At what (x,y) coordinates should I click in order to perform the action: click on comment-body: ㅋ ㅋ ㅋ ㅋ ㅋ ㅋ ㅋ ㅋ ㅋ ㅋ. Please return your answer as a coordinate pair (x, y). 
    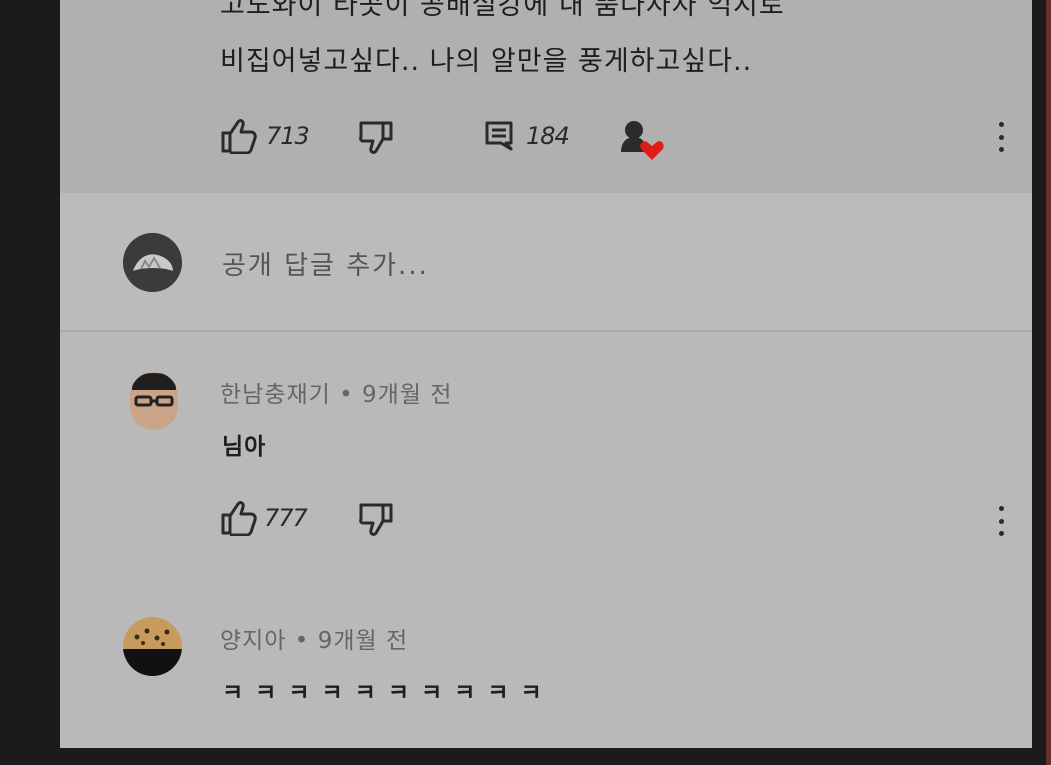
    Looking at the image, I should click on (383, 693).